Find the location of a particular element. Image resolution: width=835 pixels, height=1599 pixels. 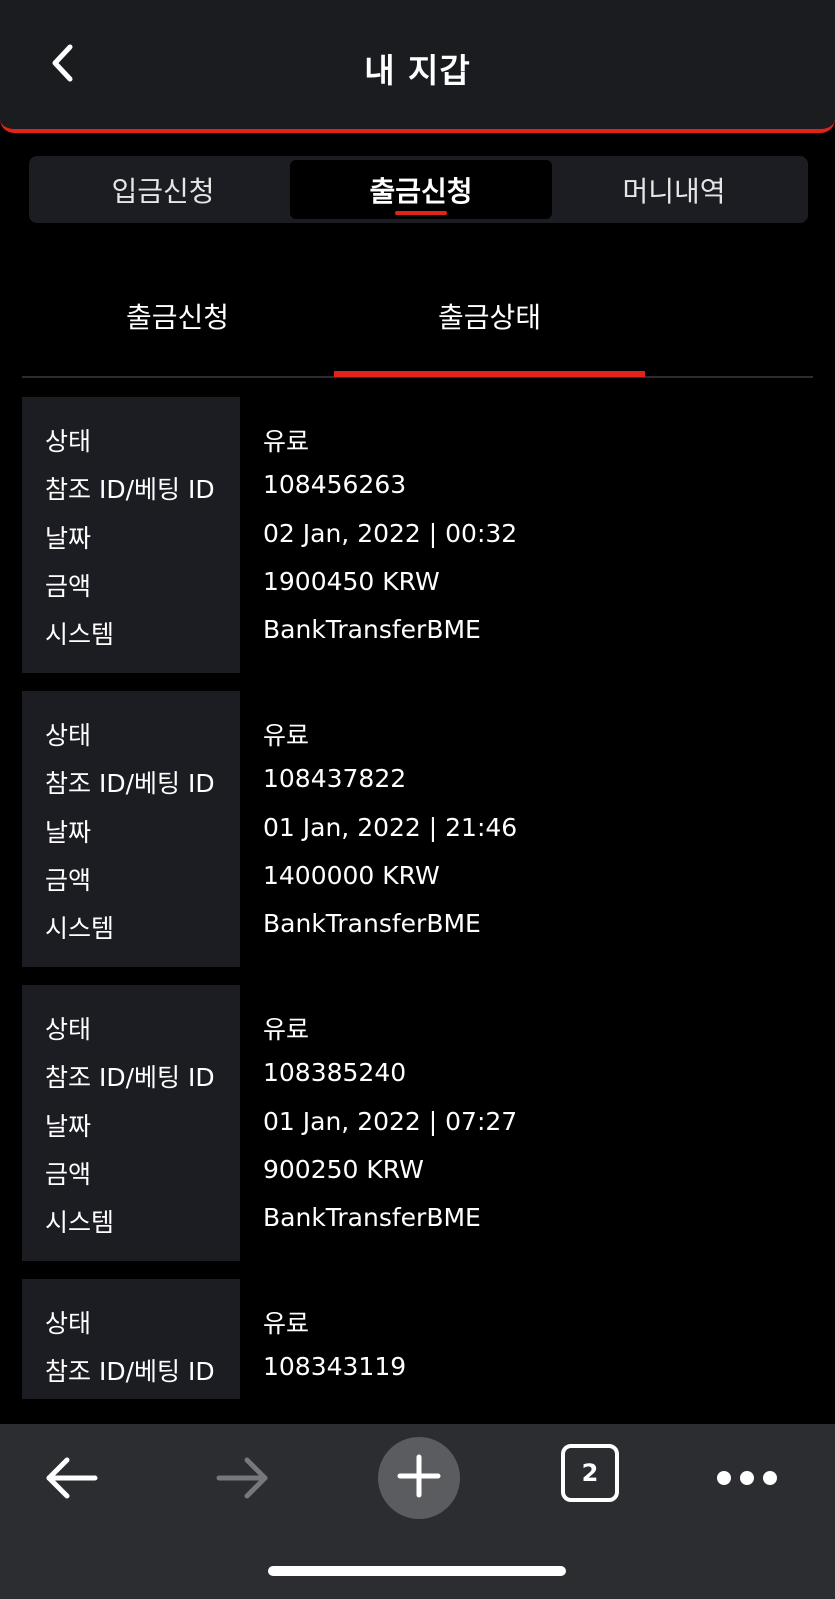

subtab-withdraw-request: 출금신청 is located at coordinates (177, 323).